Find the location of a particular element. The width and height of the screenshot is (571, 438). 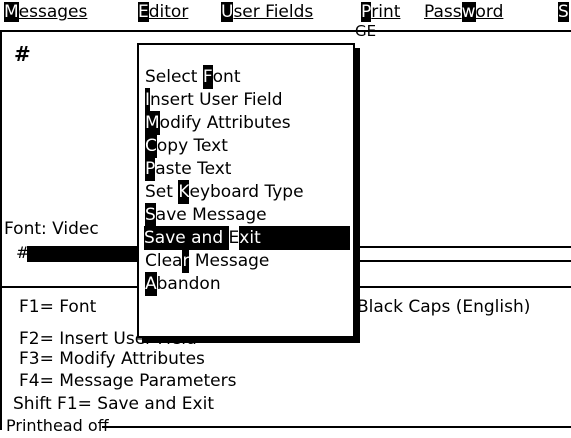

editor-title-fragment: GE is located at coordinates (366, 31).